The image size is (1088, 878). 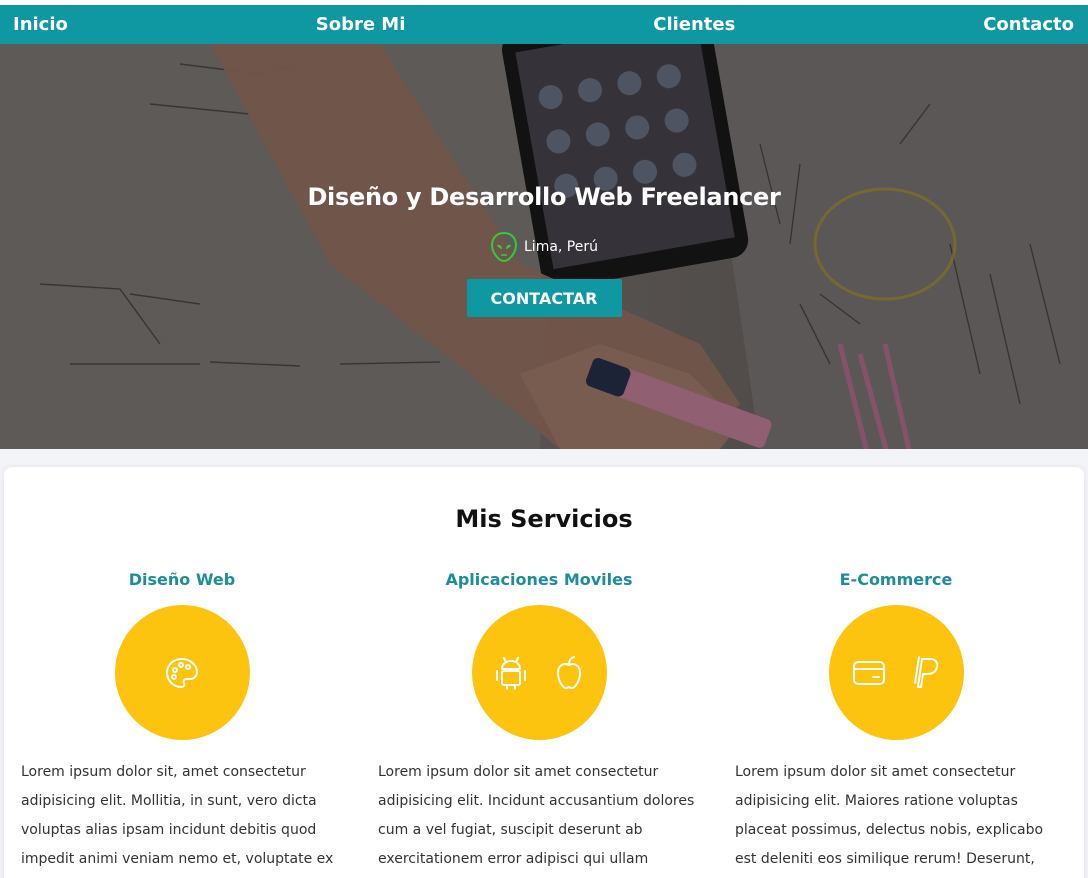 I want to click on nav-link-clientes: Clientes, so click(x=694, y=24).